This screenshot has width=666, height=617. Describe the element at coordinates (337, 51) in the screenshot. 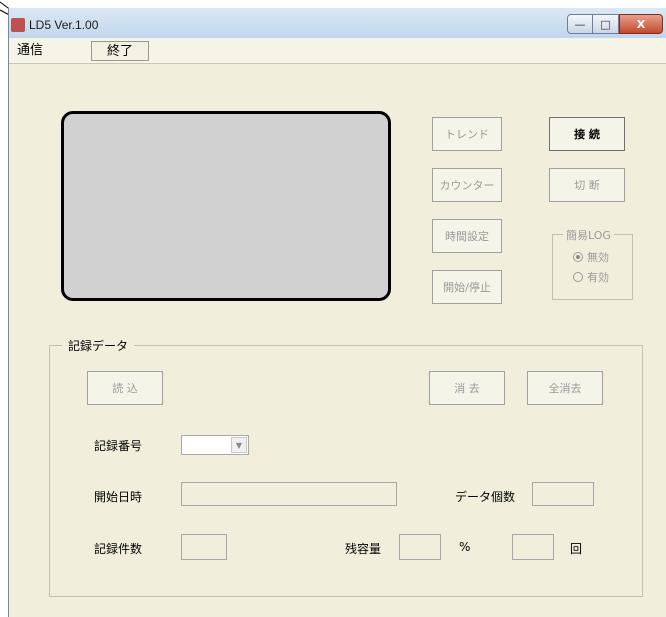

I see `menu-bar: 通信 終了` at that location.